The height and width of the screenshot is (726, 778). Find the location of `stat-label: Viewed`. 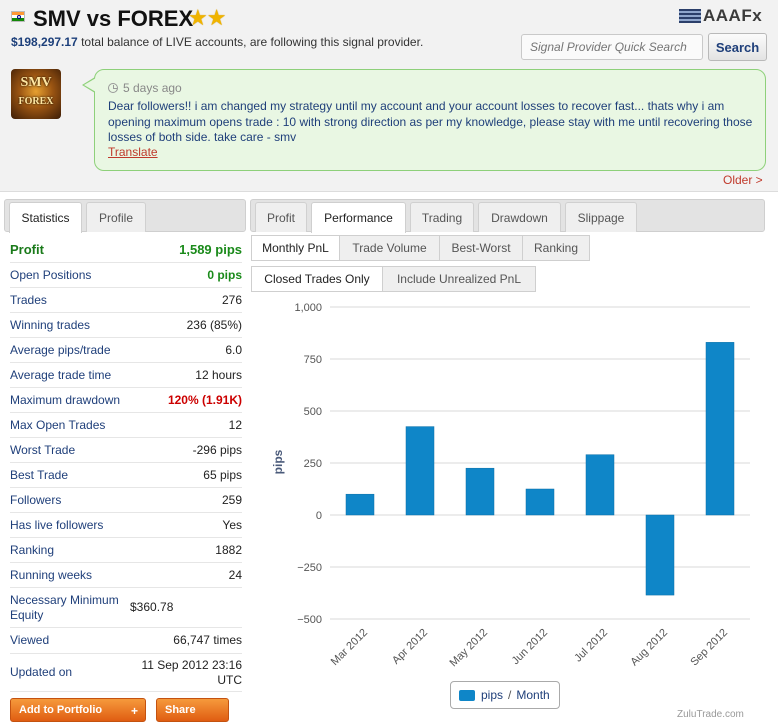

stat-label: Viewed is located at coordinates (30, 640).